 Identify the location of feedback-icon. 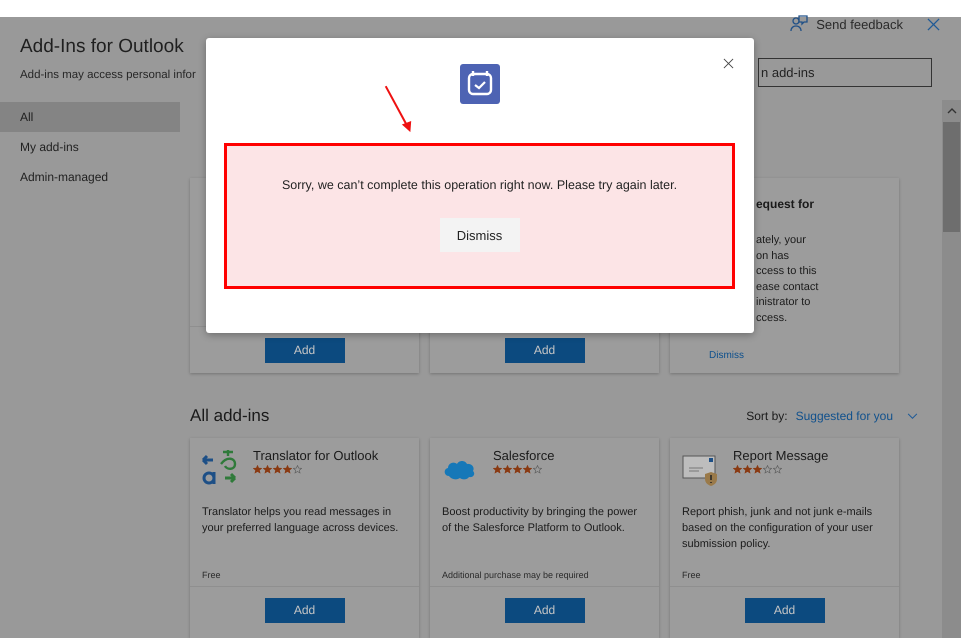
(799, 24).